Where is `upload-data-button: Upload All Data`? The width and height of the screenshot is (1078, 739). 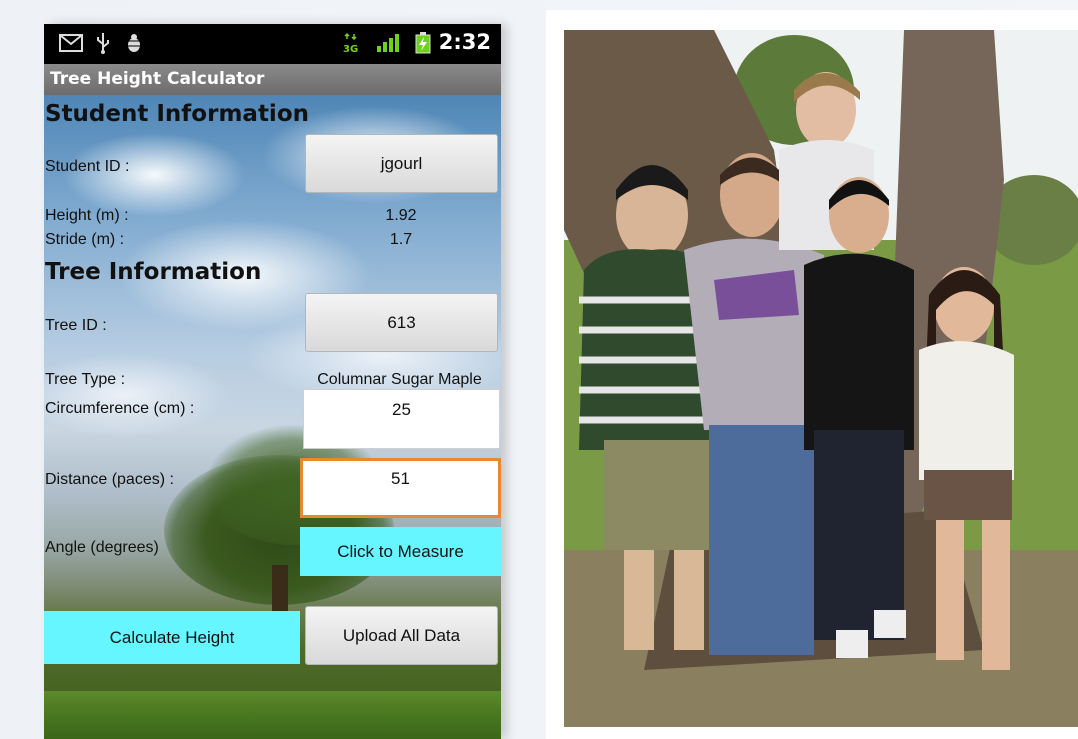
upload-data-button: Upload All Data is located at coordinates (401, 635).